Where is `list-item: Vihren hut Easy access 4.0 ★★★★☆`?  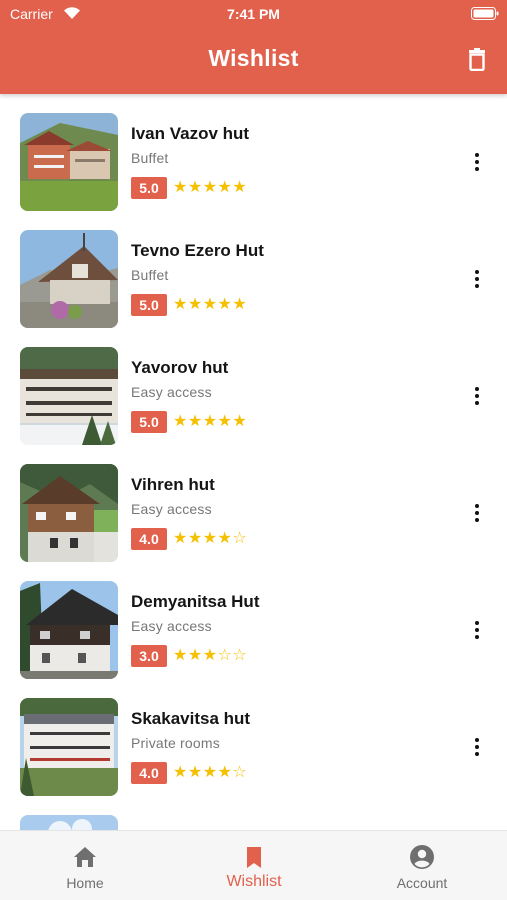 list-item: Vihren hut Easy access 4.0 ★★★★☆ is located at coordinates (253, 522).